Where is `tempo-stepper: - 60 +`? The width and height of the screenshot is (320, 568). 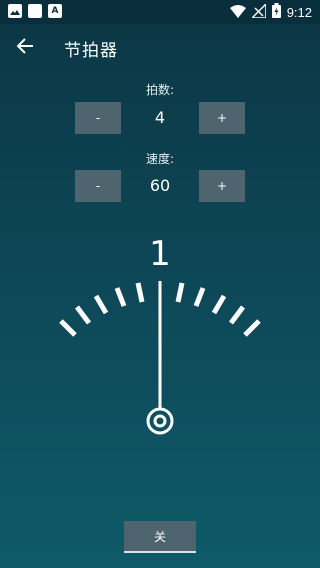 tempo-stepper: - 60 + is located at coordinates (160, 186).